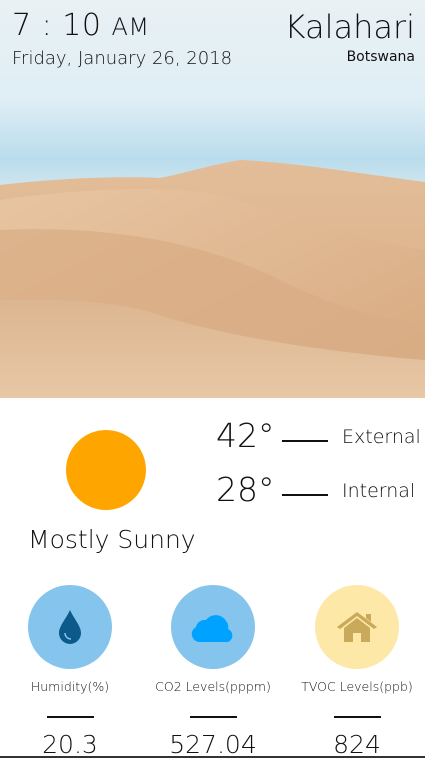 The width and height of the screenshot is (425, 759). What do you see at coordinates (379, 491) in the screenshot?
I see `internal-label: Internal` at bounding box center [379, 491].